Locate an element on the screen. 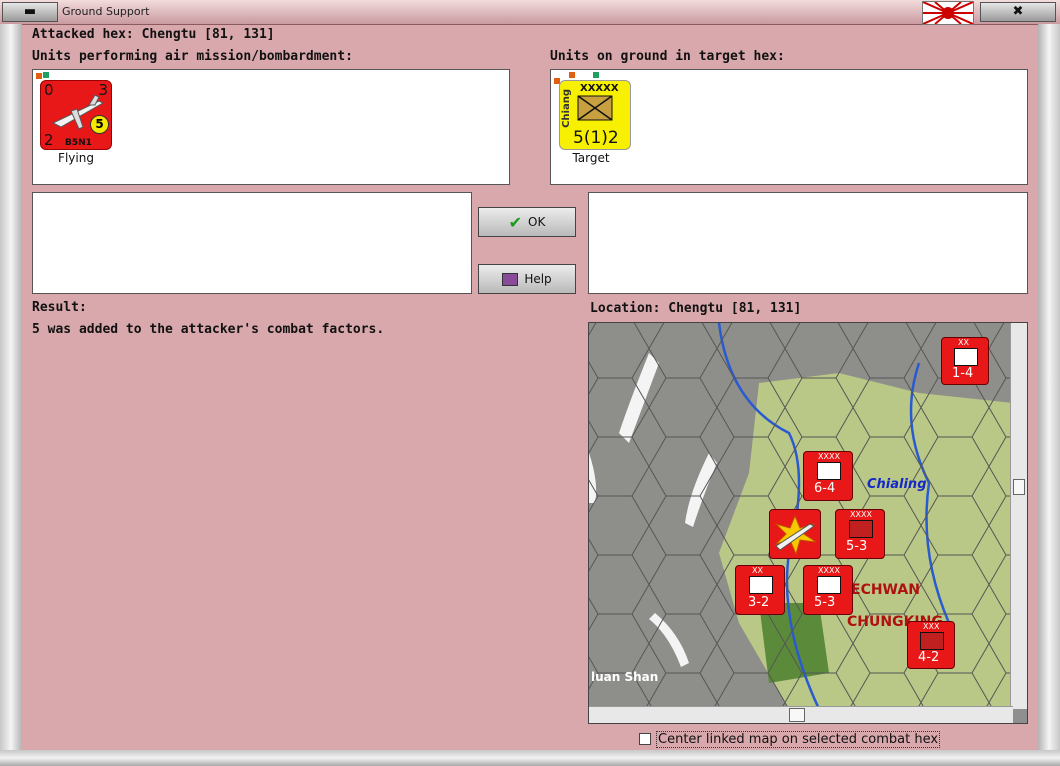  map-vertical-scrollbar is located at coordinates (1018, 516).